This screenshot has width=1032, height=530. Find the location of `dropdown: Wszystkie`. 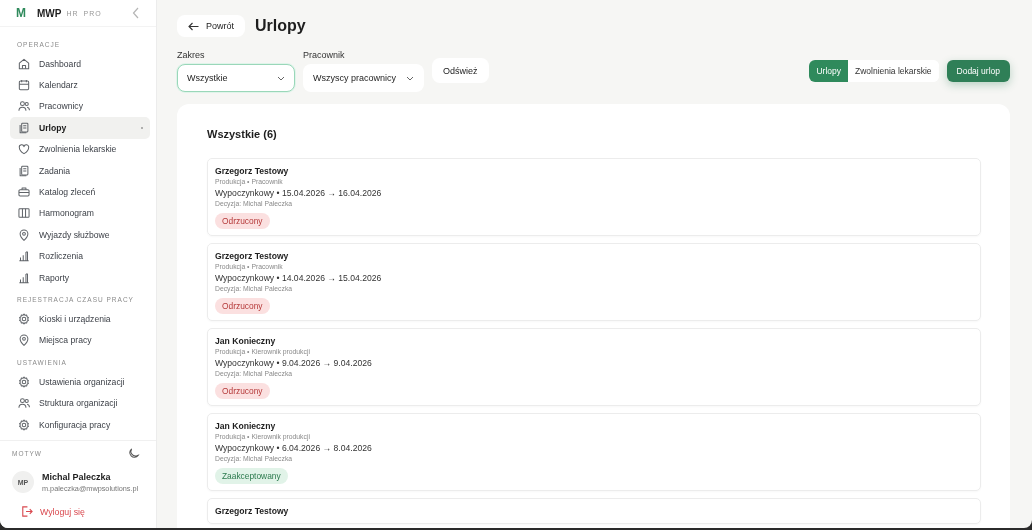

dropdown: Wszystkie is located at coordinates (236, 78).